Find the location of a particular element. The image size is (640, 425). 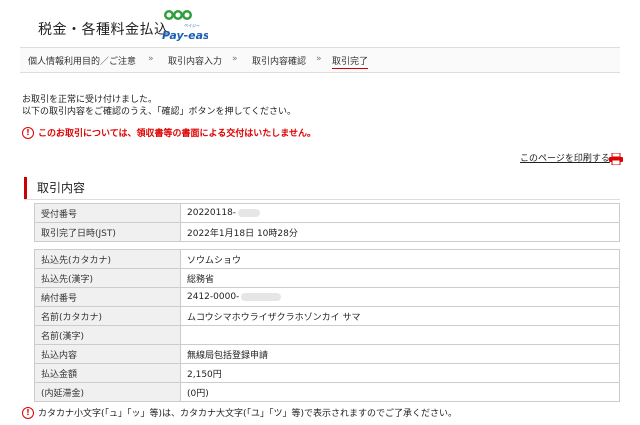

warning-message: ! このお取引については、領収書等の書面による交付はいたしません。 is located at coordinates (169, 132).